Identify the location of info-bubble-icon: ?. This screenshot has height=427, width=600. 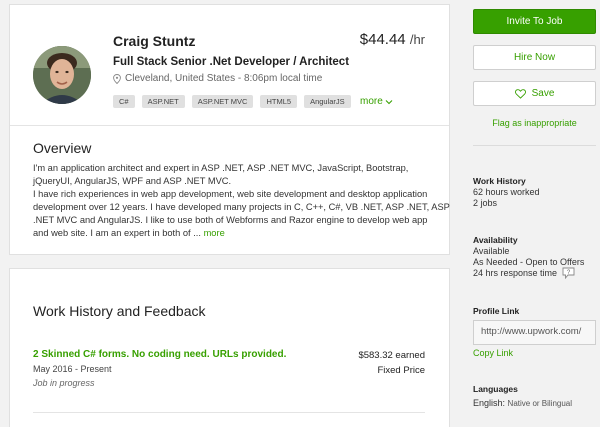
(568, 273).